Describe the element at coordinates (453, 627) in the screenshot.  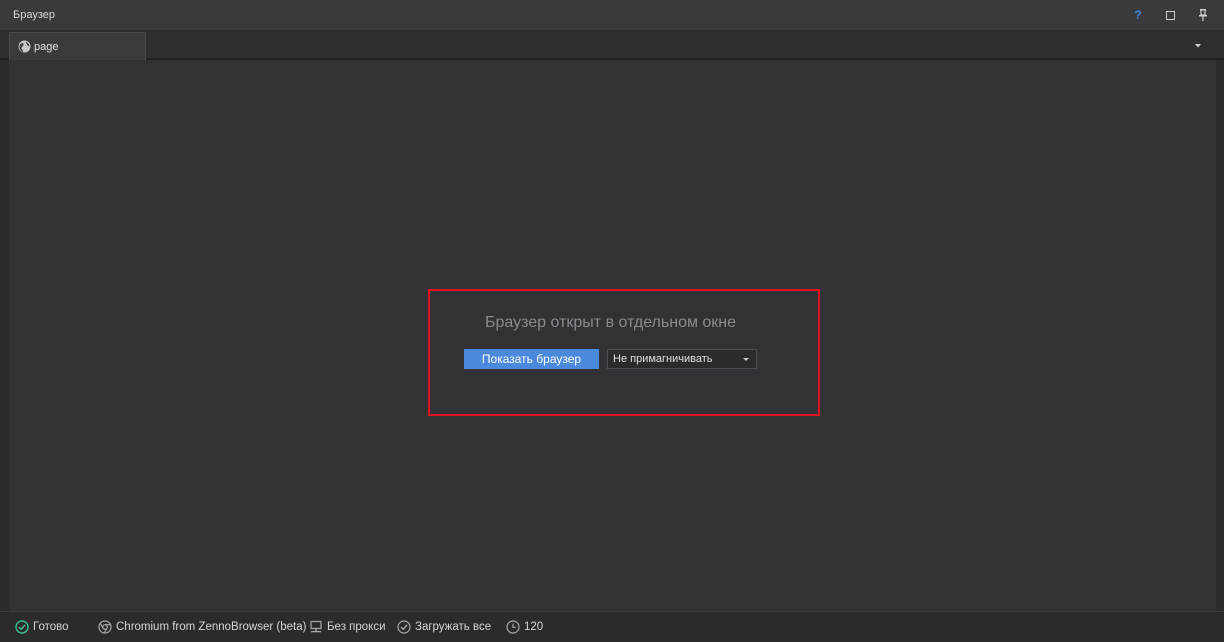
I see `load-mode-label: Загружать все` at that location.